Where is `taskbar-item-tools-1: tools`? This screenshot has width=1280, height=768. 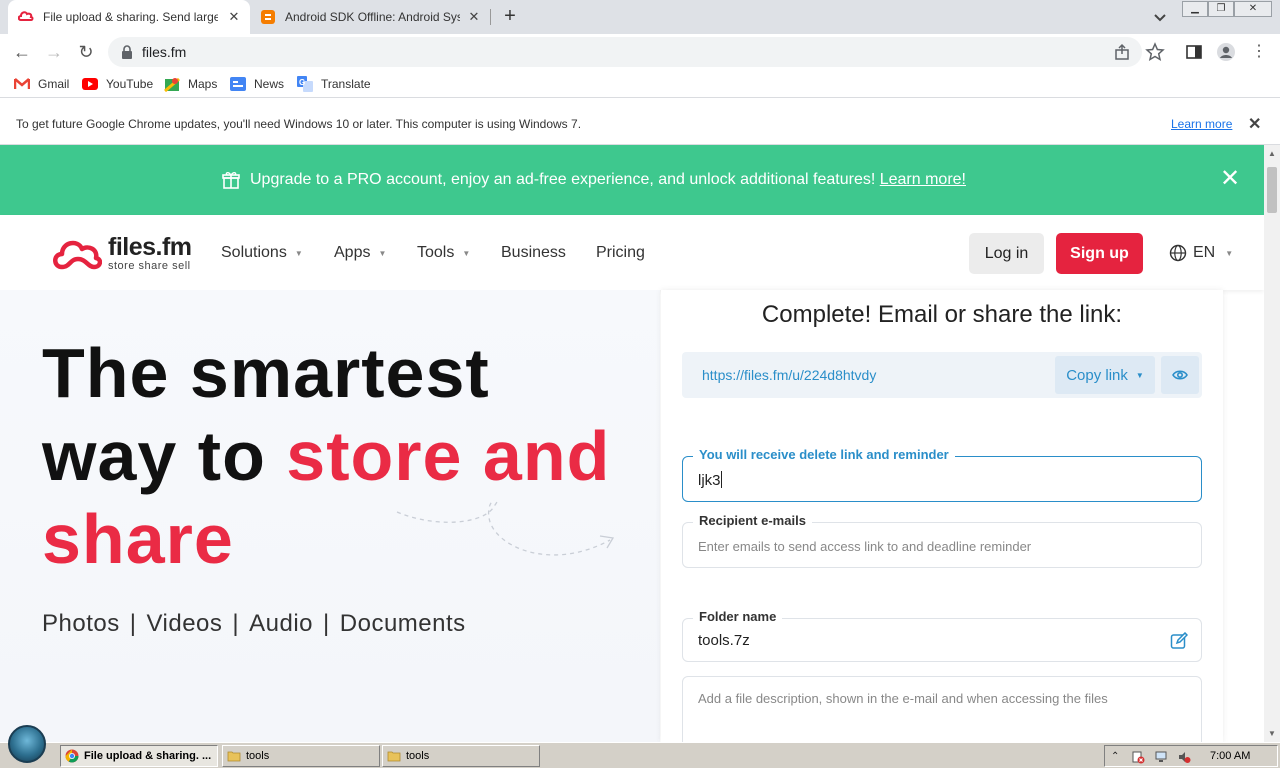 taskbar-item-tools-1: tools is located at coordinates (301, 756).